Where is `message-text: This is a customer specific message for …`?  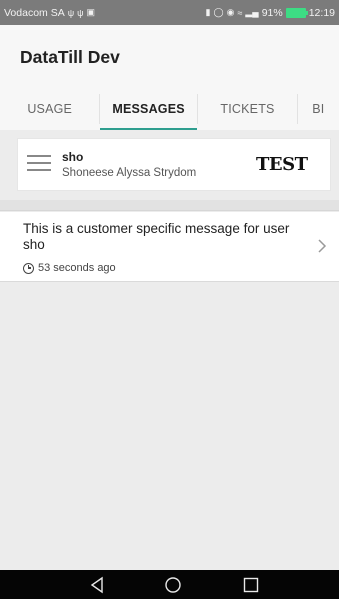
message-text: This is a customer specific message for … is located at coordinates (156, 236).